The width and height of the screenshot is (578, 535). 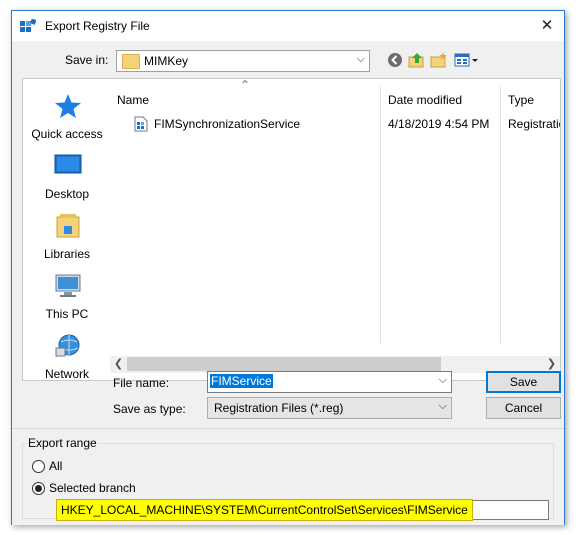 I want to click on radio-all-label: All, so click(x=55, y=466).